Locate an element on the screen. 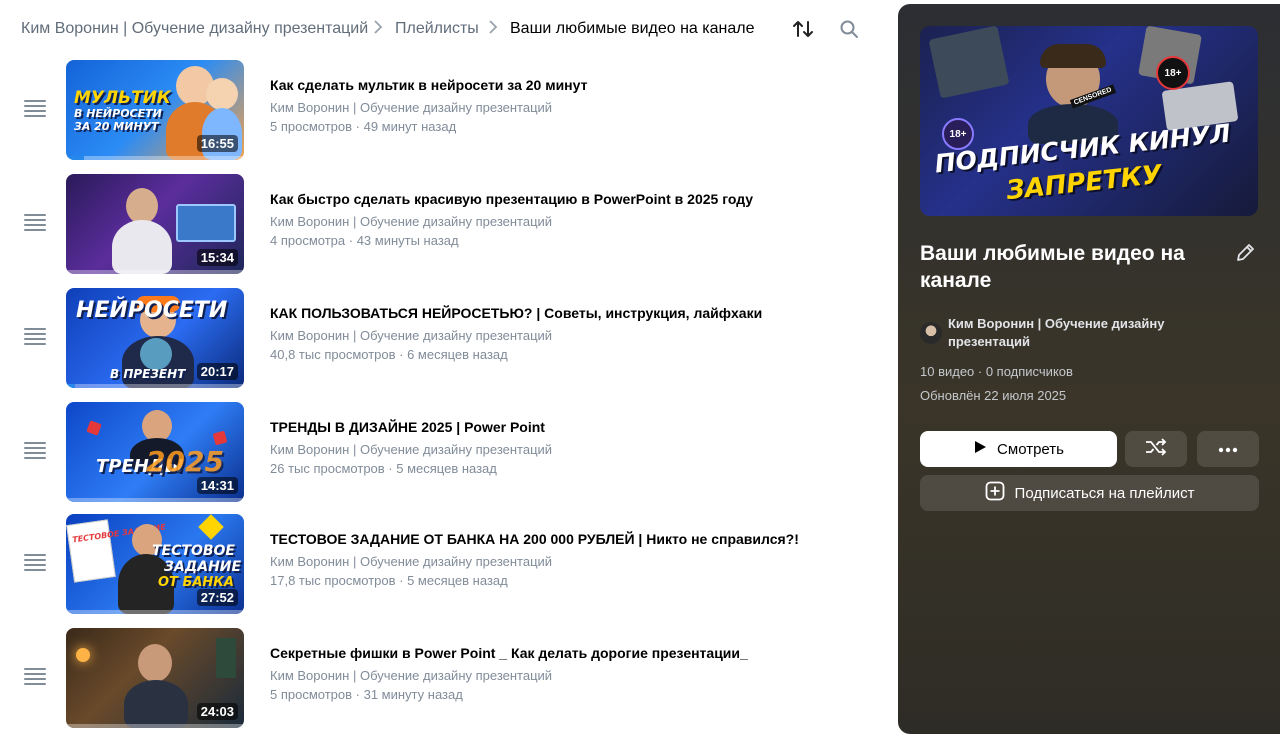 This screenshot has height=738, width=1280. thumbnail-text: ТЕСТОВОЕ is located at coordinates (193, 551).